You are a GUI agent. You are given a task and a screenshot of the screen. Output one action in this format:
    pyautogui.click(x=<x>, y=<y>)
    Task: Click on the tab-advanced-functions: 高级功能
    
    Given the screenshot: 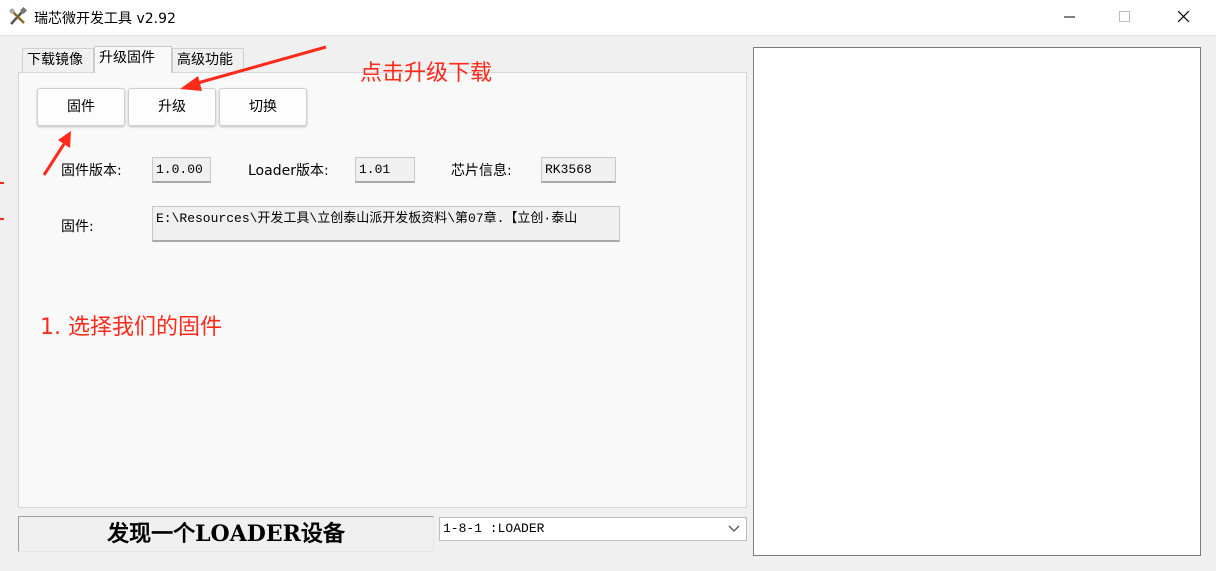 What is the action you would take?
    pyautogui.click(x=208, y=60)
    